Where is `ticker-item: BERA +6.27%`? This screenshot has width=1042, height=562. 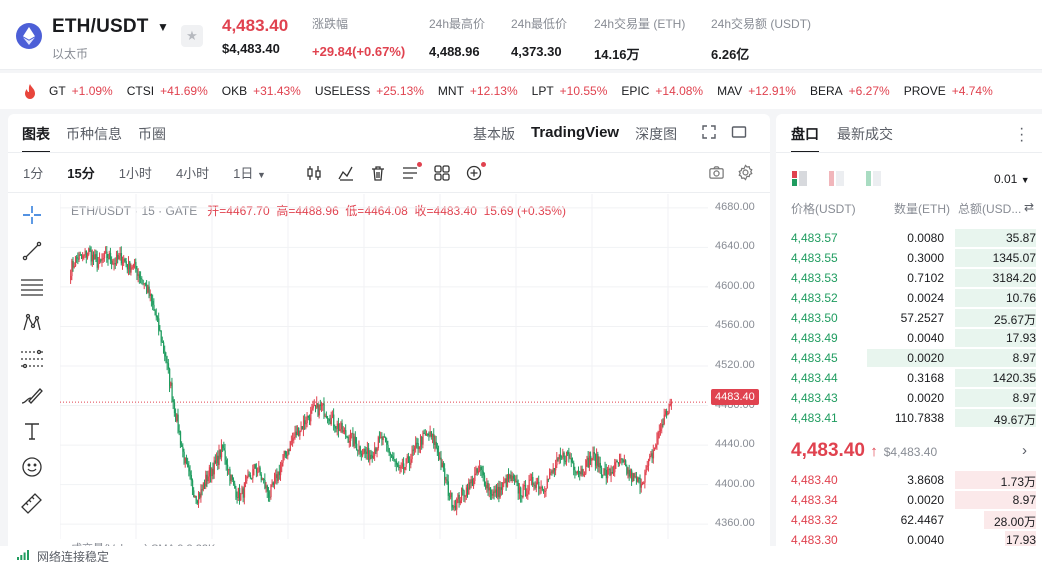 ticker-item: BERA +6.27% is located at coordinates (850, 91).